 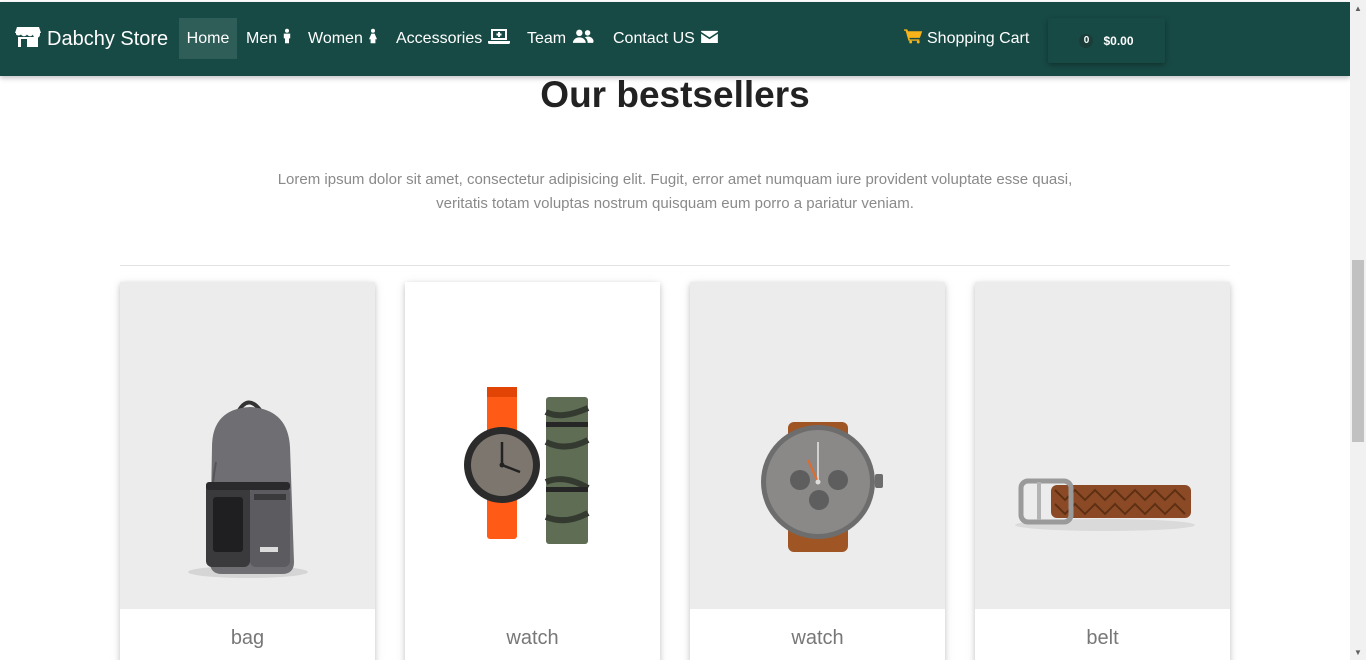 What do you see at coordinates (817, 445) in the screenshot?
I see `product-image-chronograph-watch` at bounding box center [817, 445].